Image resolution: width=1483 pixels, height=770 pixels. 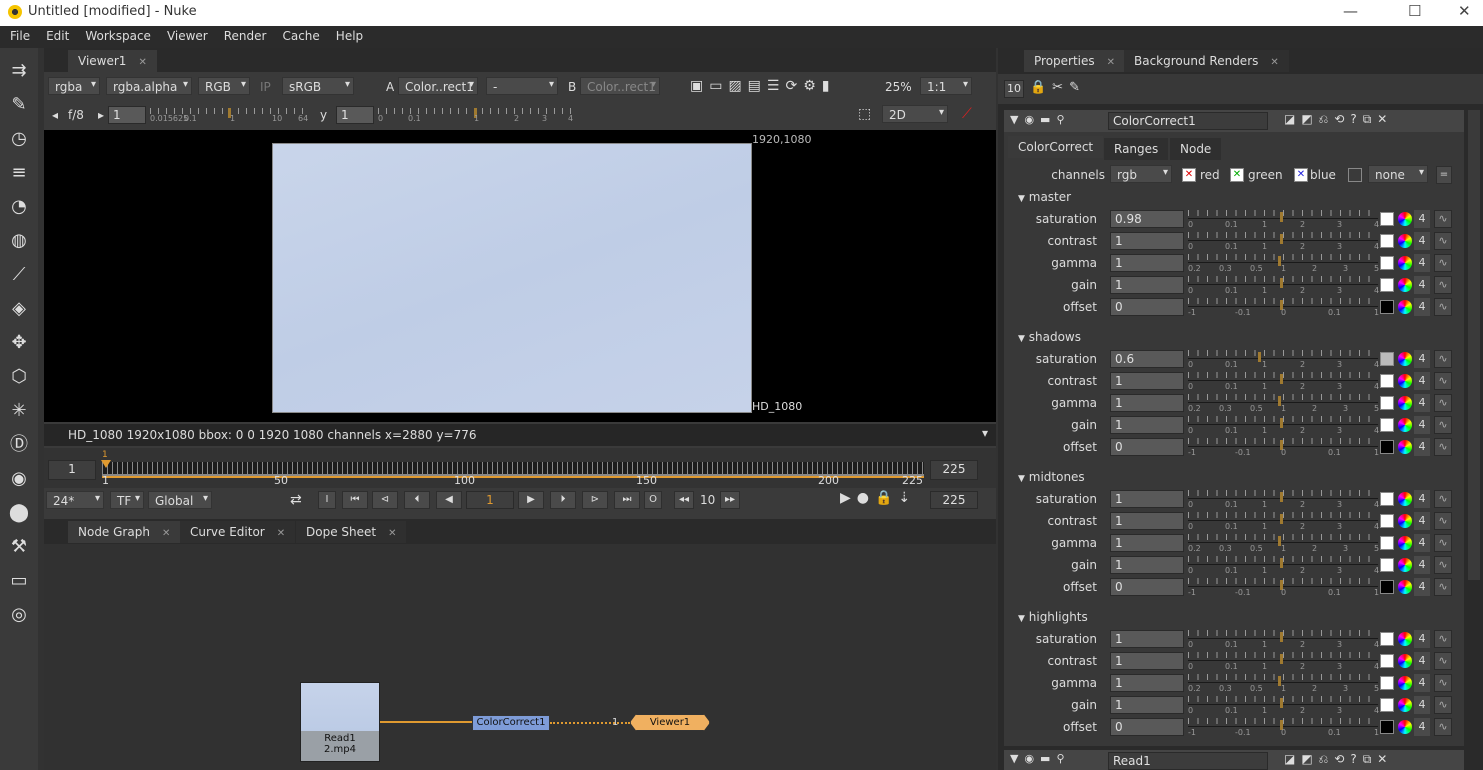 What do you see at coordinates (355, 500) in the screenshot?
I see `first-frame-button: ⏮` at bounding box center [355, 500].